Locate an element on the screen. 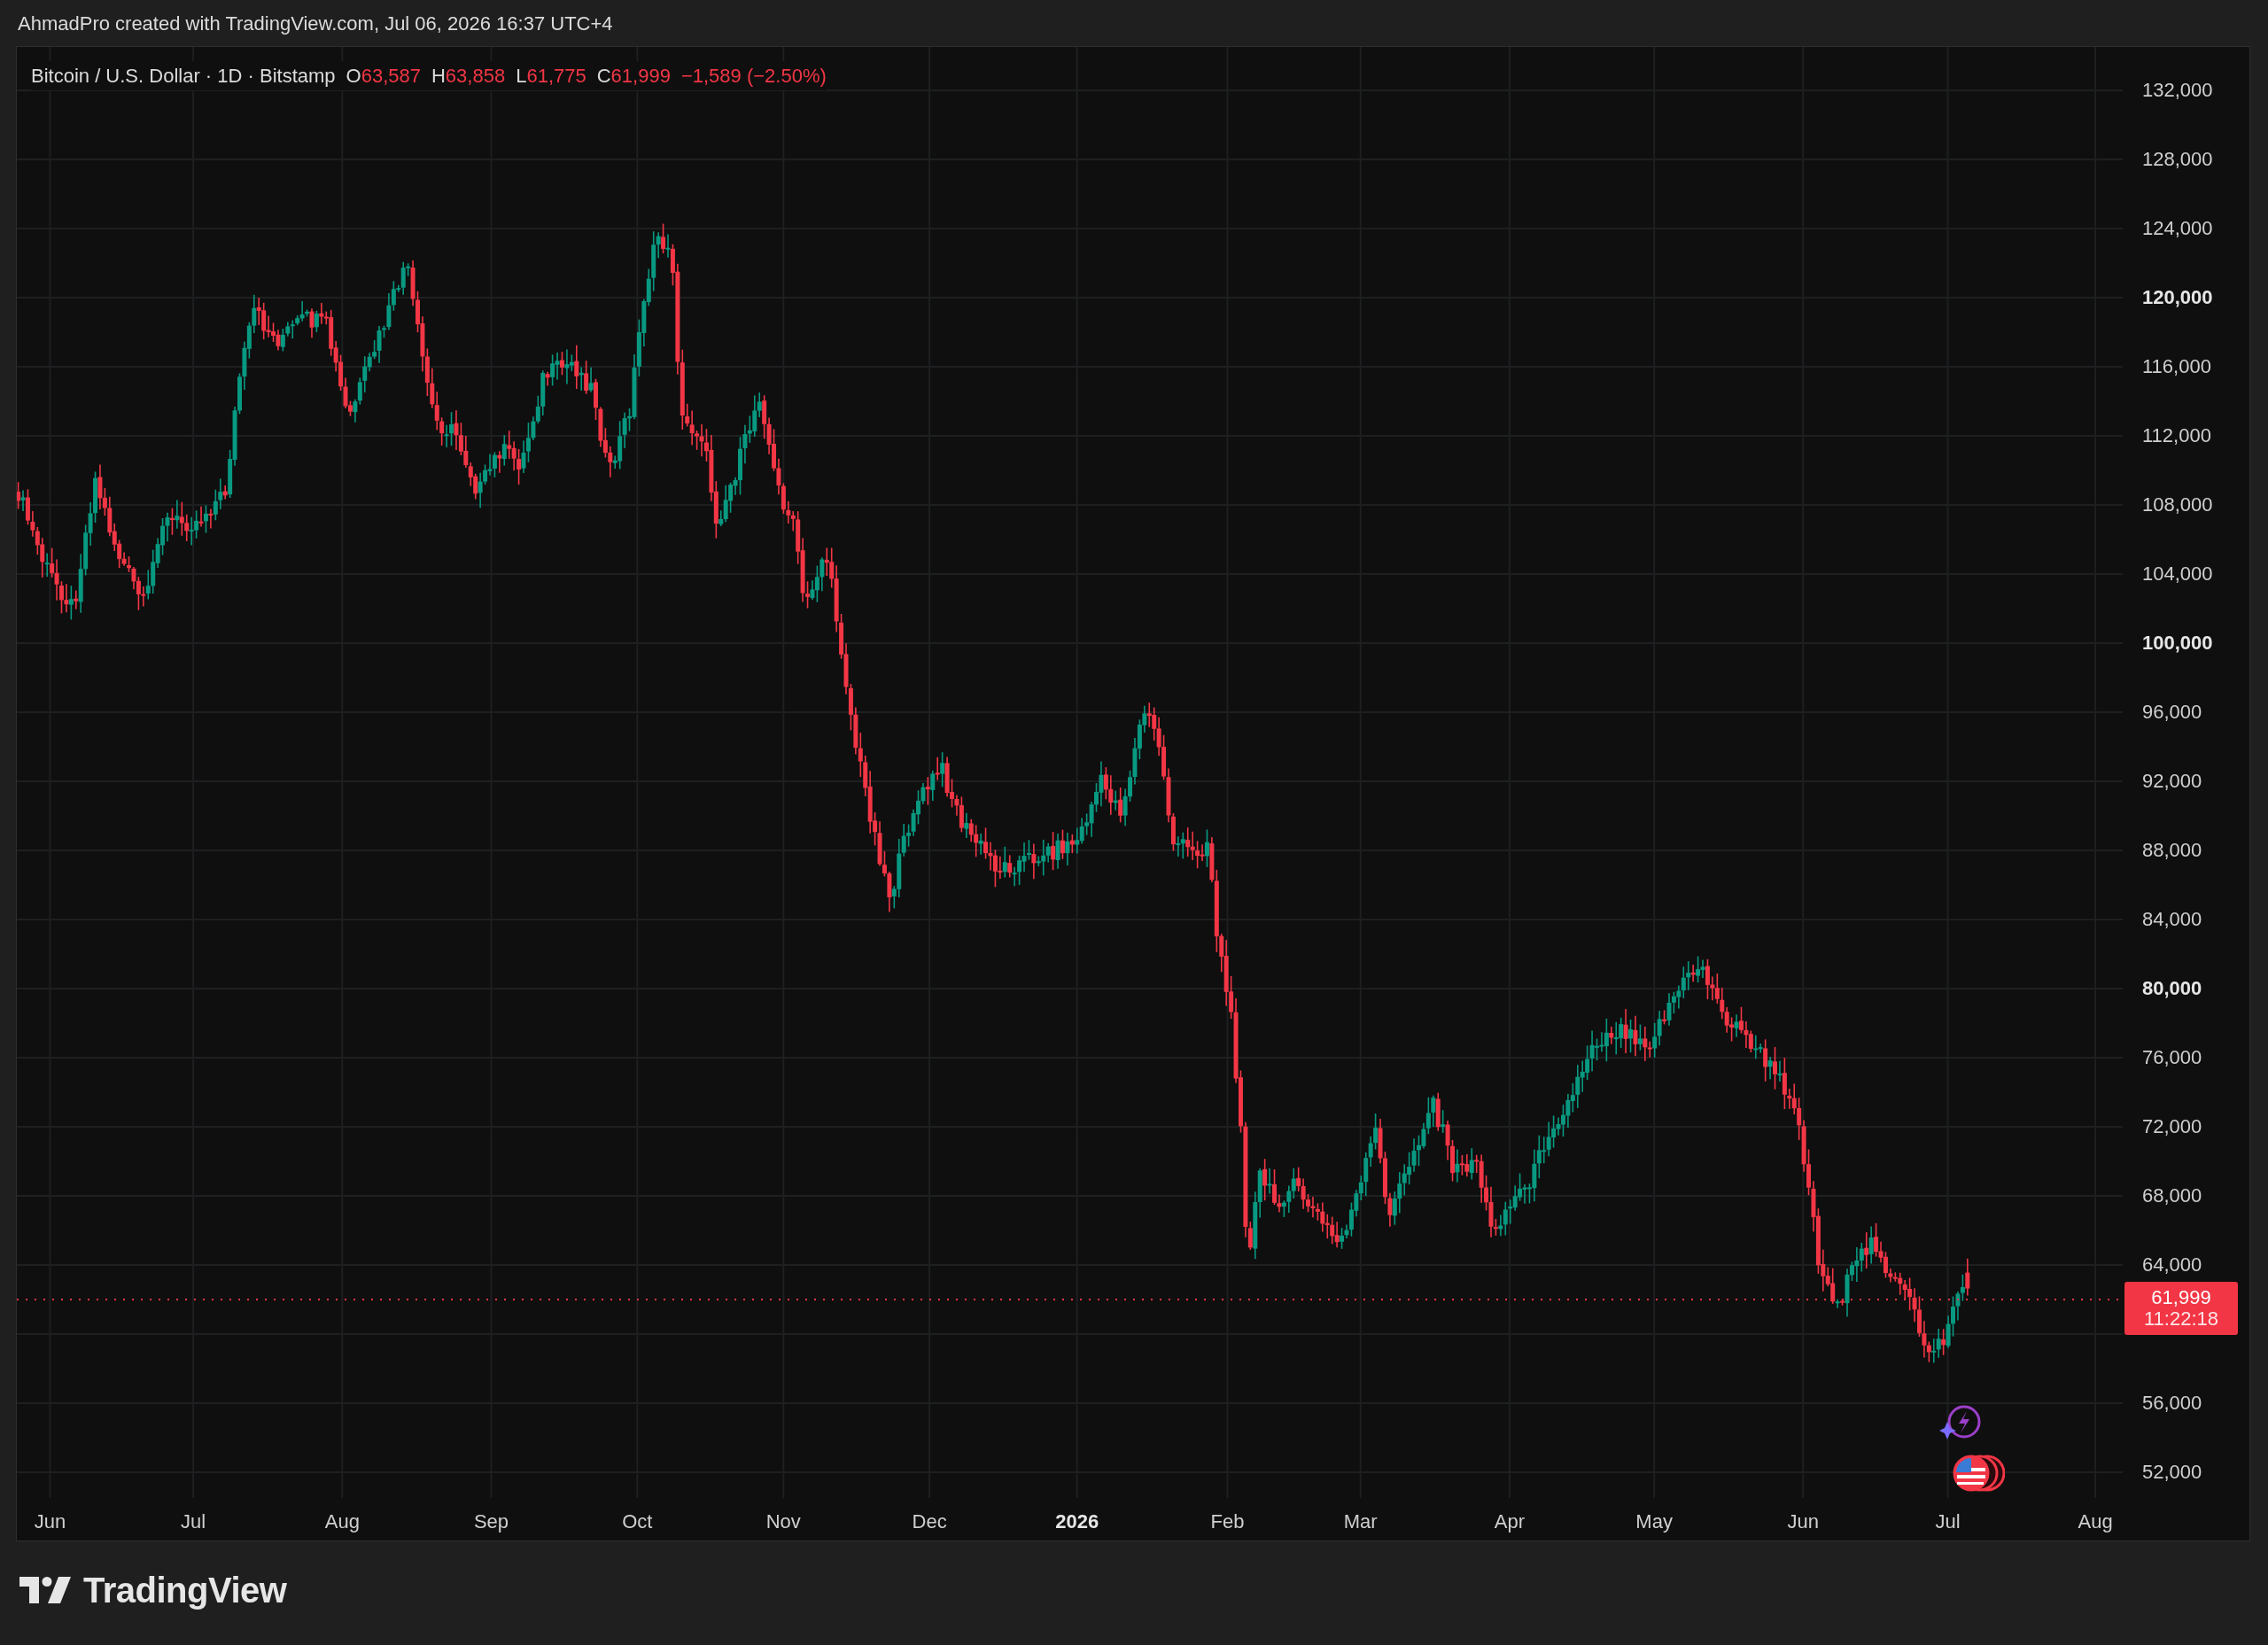  time-tick-label: Nov is located at coordinates (783, 1521).